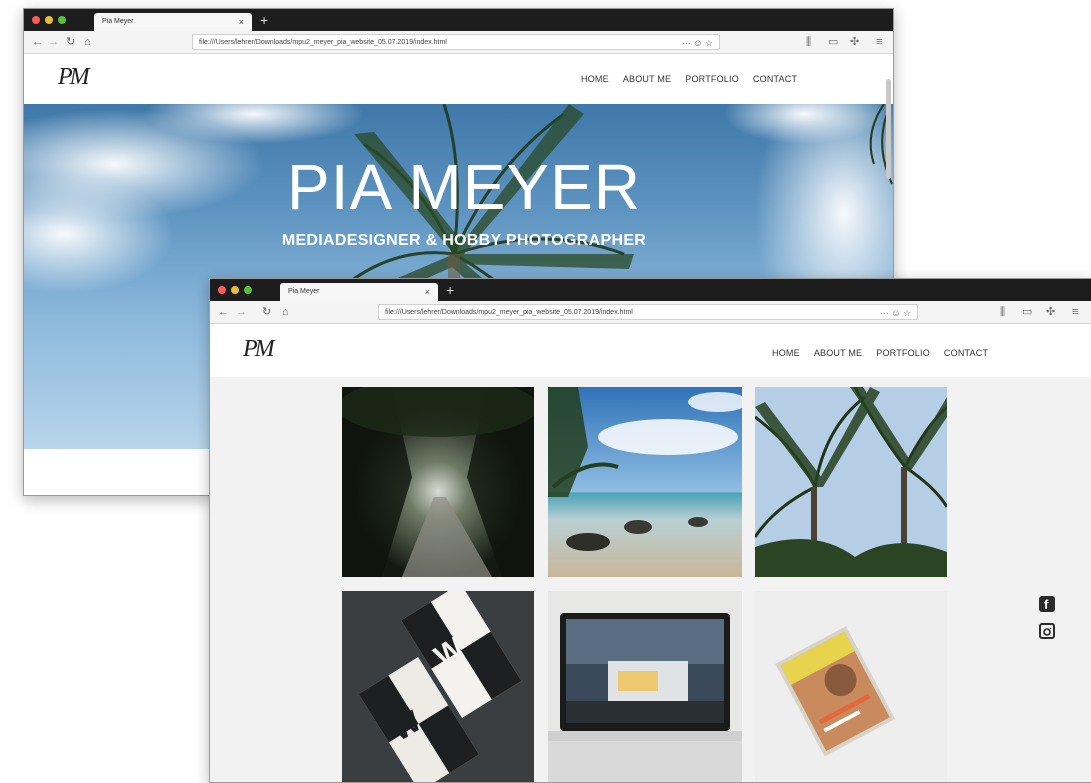 This screenshot has width=1091, height=783. What do you see at coordinates (438, 686) in the screenshot?
I see `business-cards-mockup: W W` at bounding box center [438, 686].